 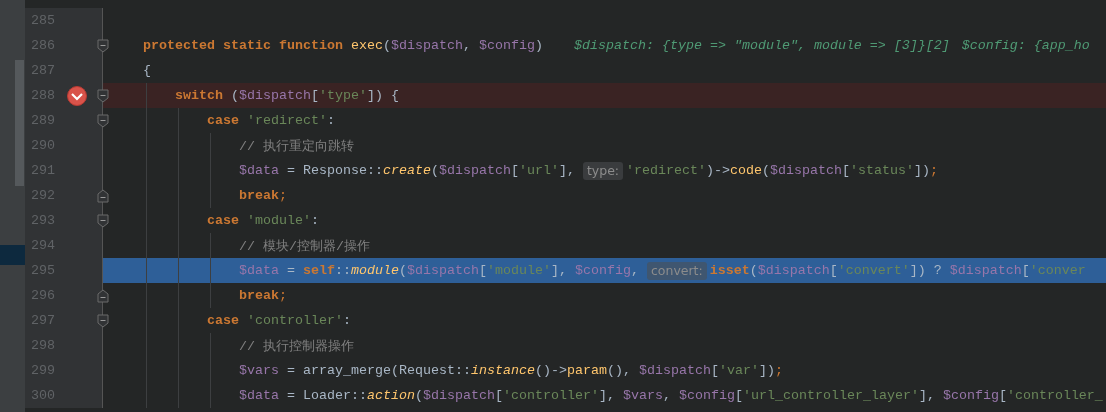 What do you see at coordinates (406, 170) in the screenshot?
I see `code-text: $data = Response::create($dispatch['url'],` at bounding box center [406, 170].